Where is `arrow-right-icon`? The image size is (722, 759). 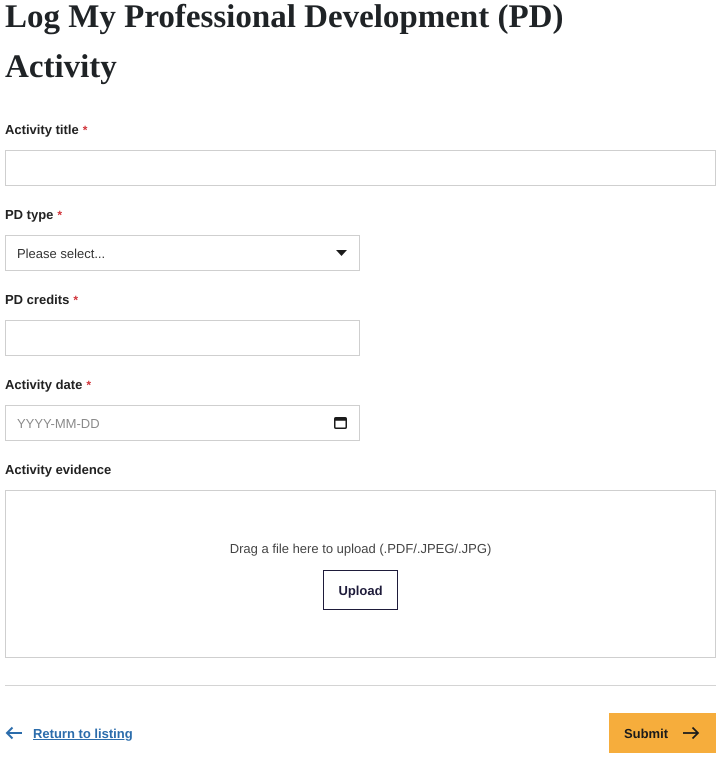
arrow-right-icon is located at coordinates (691, 733).